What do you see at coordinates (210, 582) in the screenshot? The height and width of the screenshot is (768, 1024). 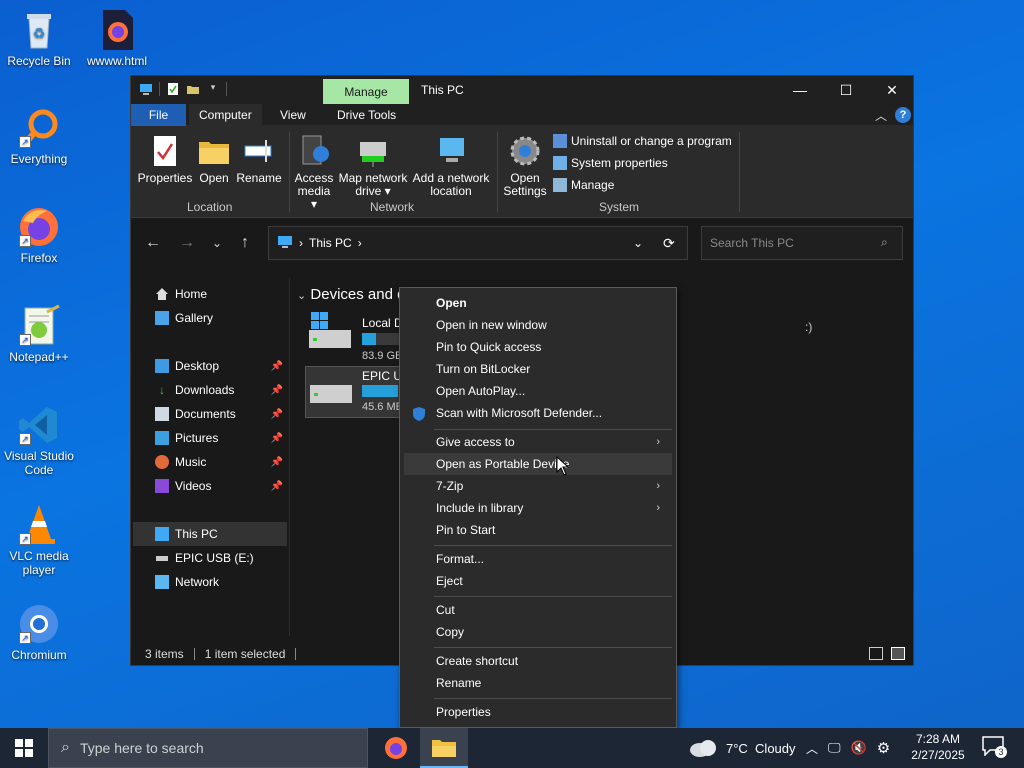 I see `sidebar-item-network: Network` at bounding box center [210, 582].